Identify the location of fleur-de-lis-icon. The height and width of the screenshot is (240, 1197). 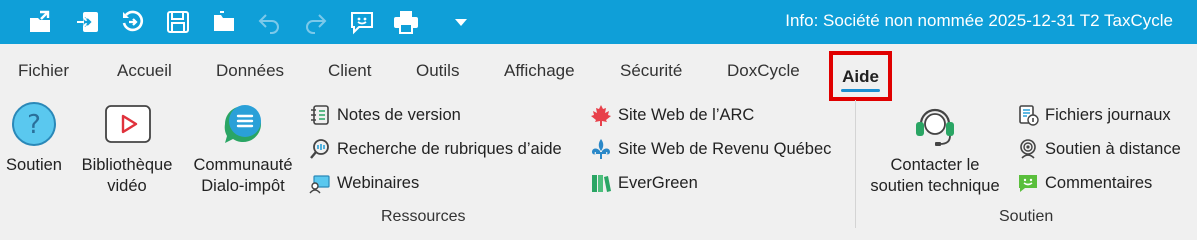
(601, 149).